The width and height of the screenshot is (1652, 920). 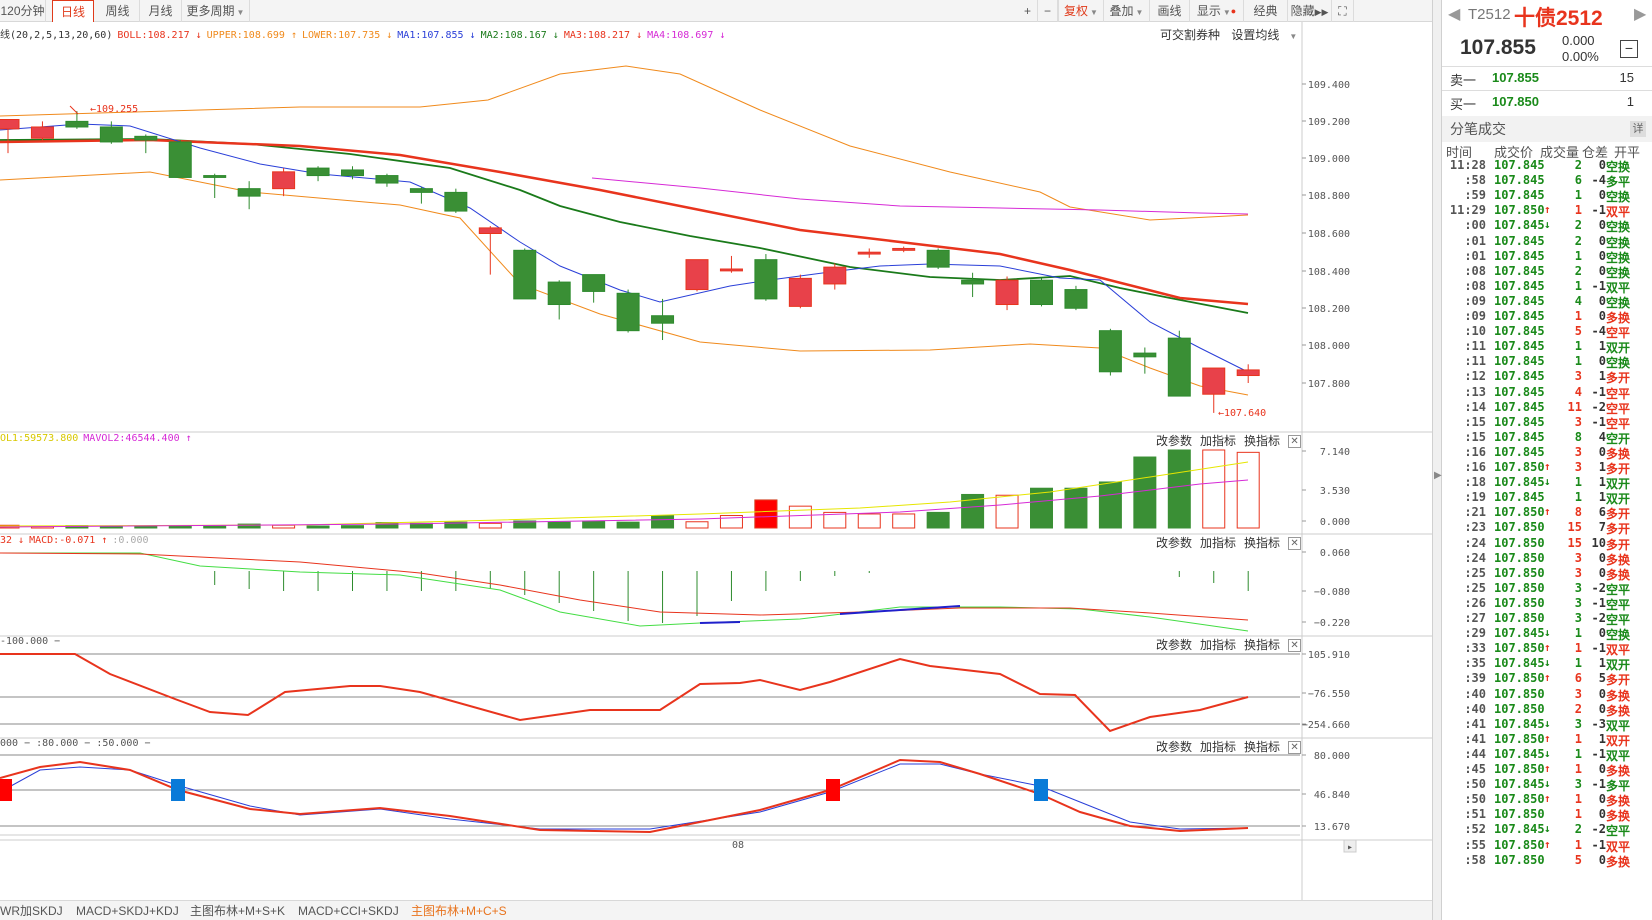 I want to click on trades-columns: 时间 成交价 成交量 仓差 开平, so click(x=1547, y=151).